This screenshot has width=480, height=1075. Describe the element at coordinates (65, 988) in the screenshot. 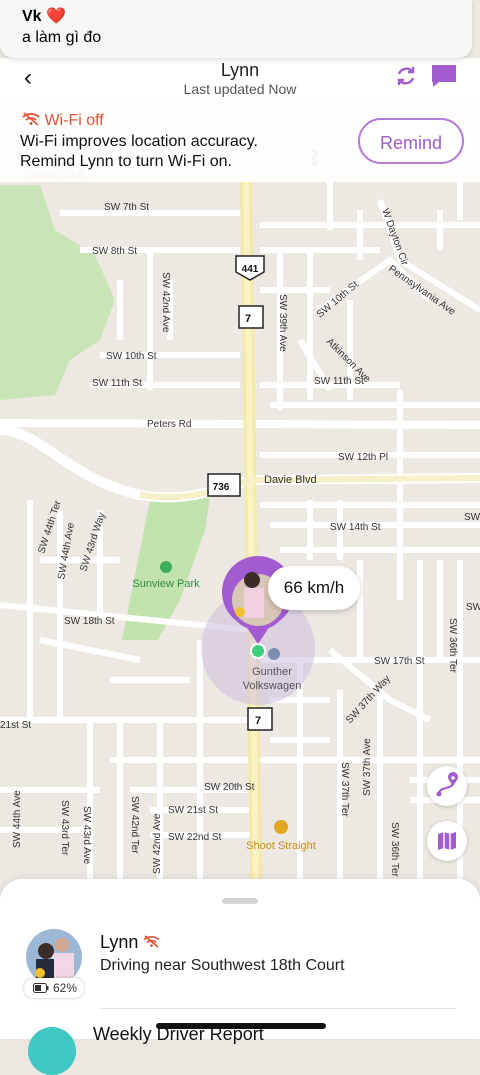

I see `battery-percent: 62%` at that location.